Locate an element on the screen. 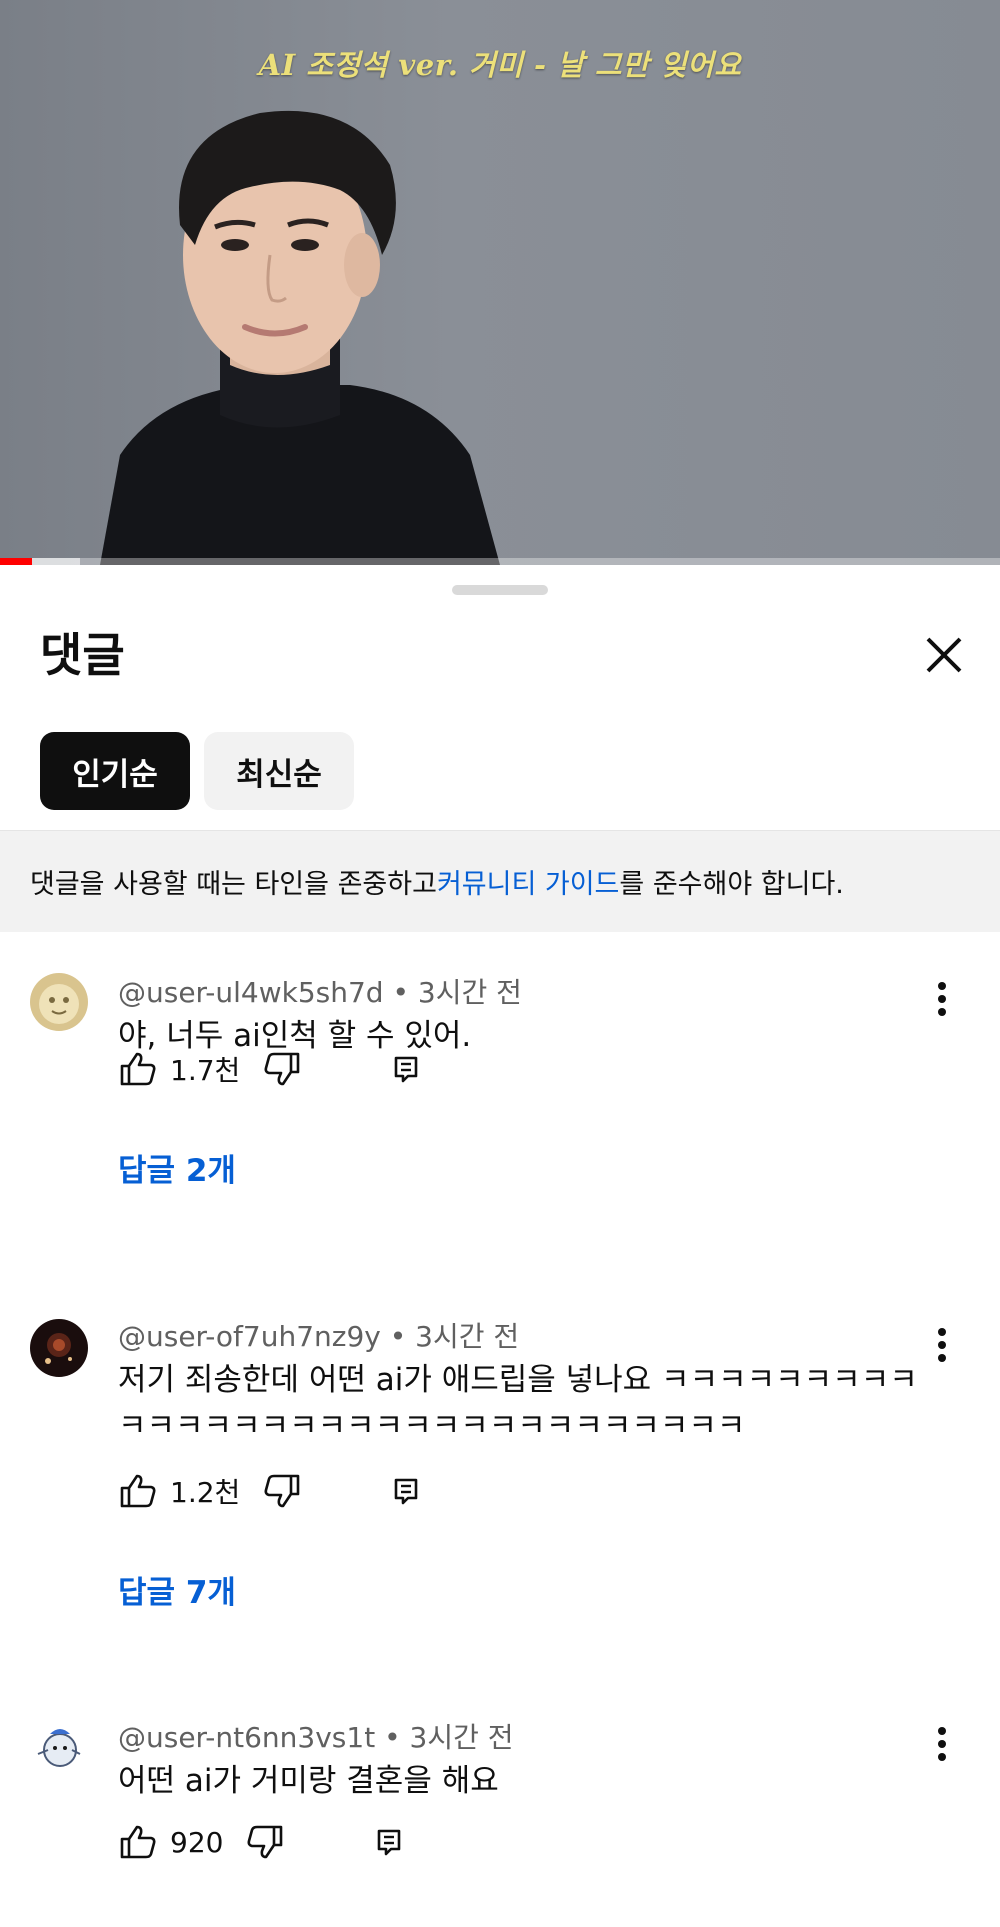 This screenshot has width=1000, height=1927. replies-link: 답글 7개 is located at coordinates (177, 1589).